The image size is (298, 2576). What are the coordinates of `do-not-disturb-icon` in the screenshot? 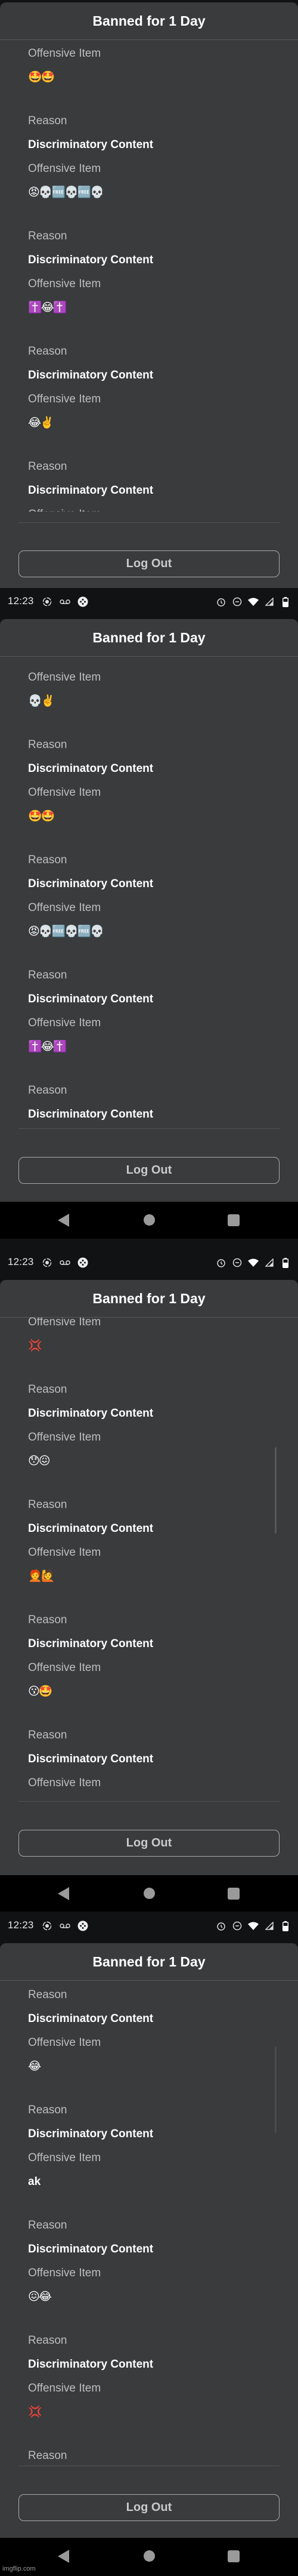 It's located at (237, 1262).